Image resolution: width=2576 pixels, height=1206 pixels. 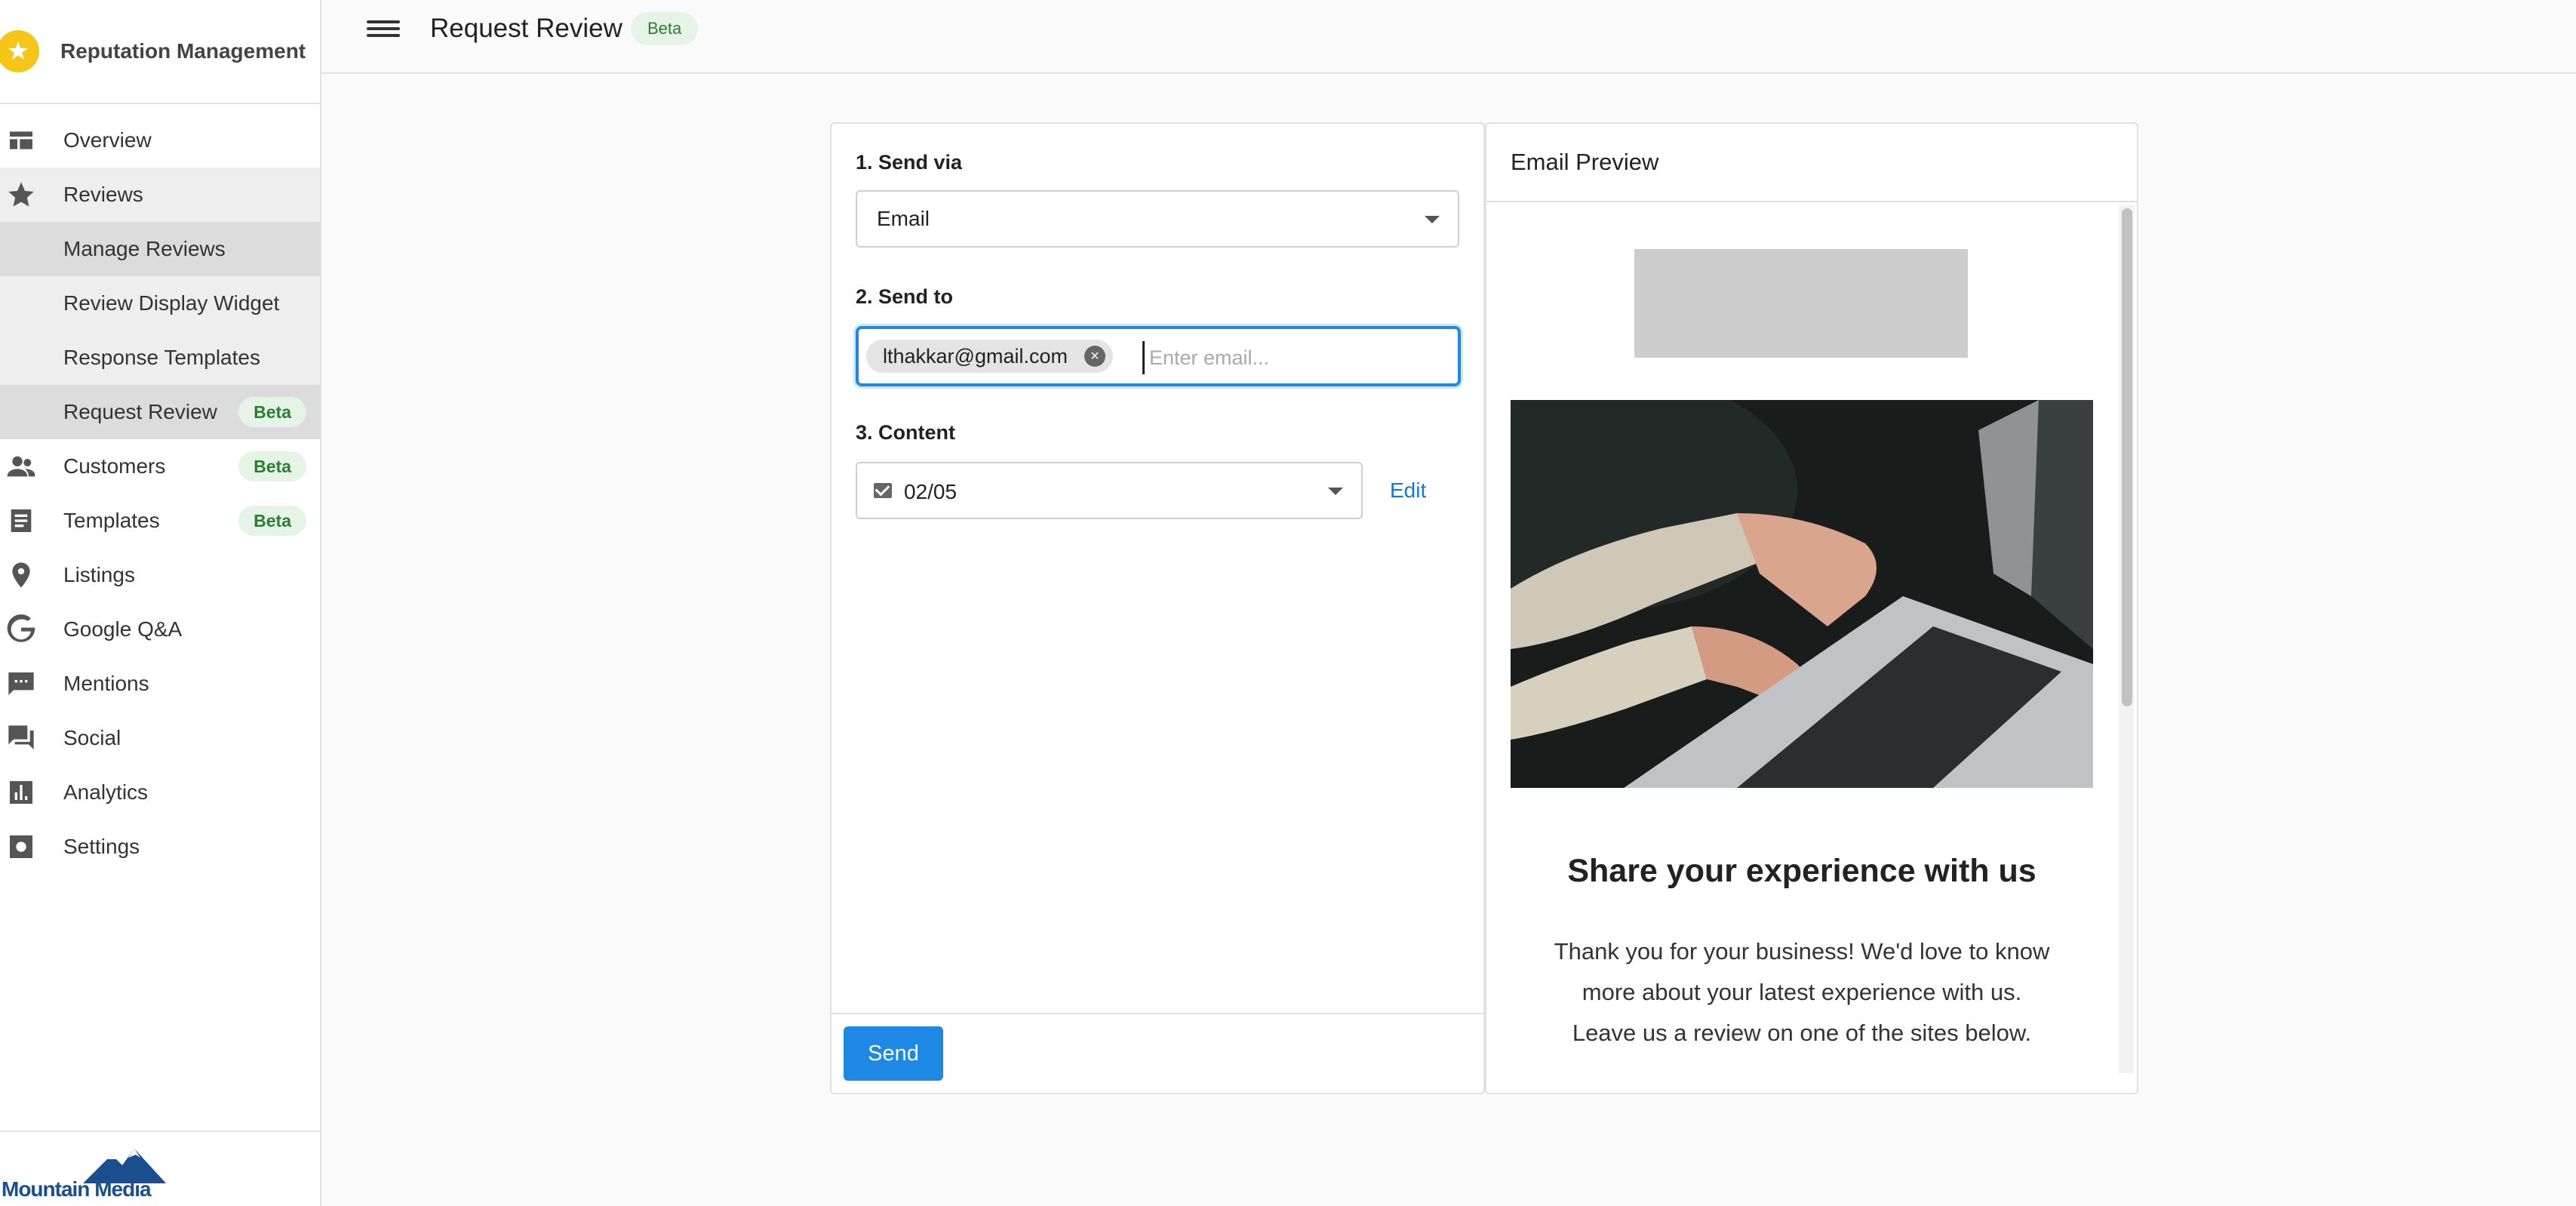 What do you see at coordinates (101, 847) in the screenshot?
I see `sidebar-item-label: Settings` at bounding box center [101, 847].